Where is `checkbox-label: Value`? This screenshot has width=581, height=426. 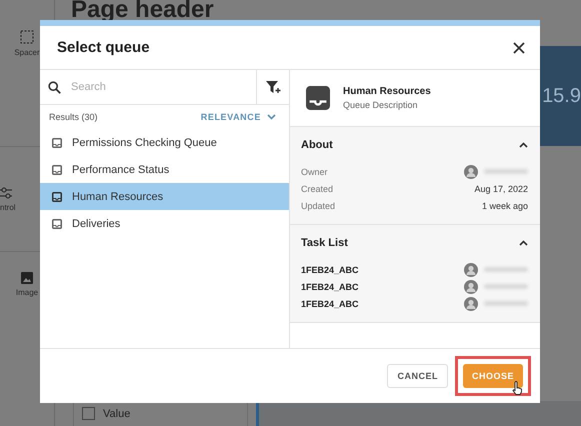
checkbox-label: Value is located at coordinates (116, 414).